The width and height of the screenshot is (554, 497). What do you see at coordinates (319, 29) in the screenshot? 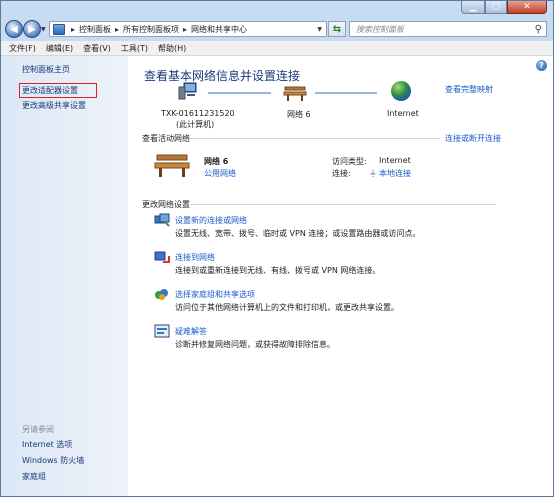
I see `address-dropdown-icon: ▼` at bounding box center [319, 29].